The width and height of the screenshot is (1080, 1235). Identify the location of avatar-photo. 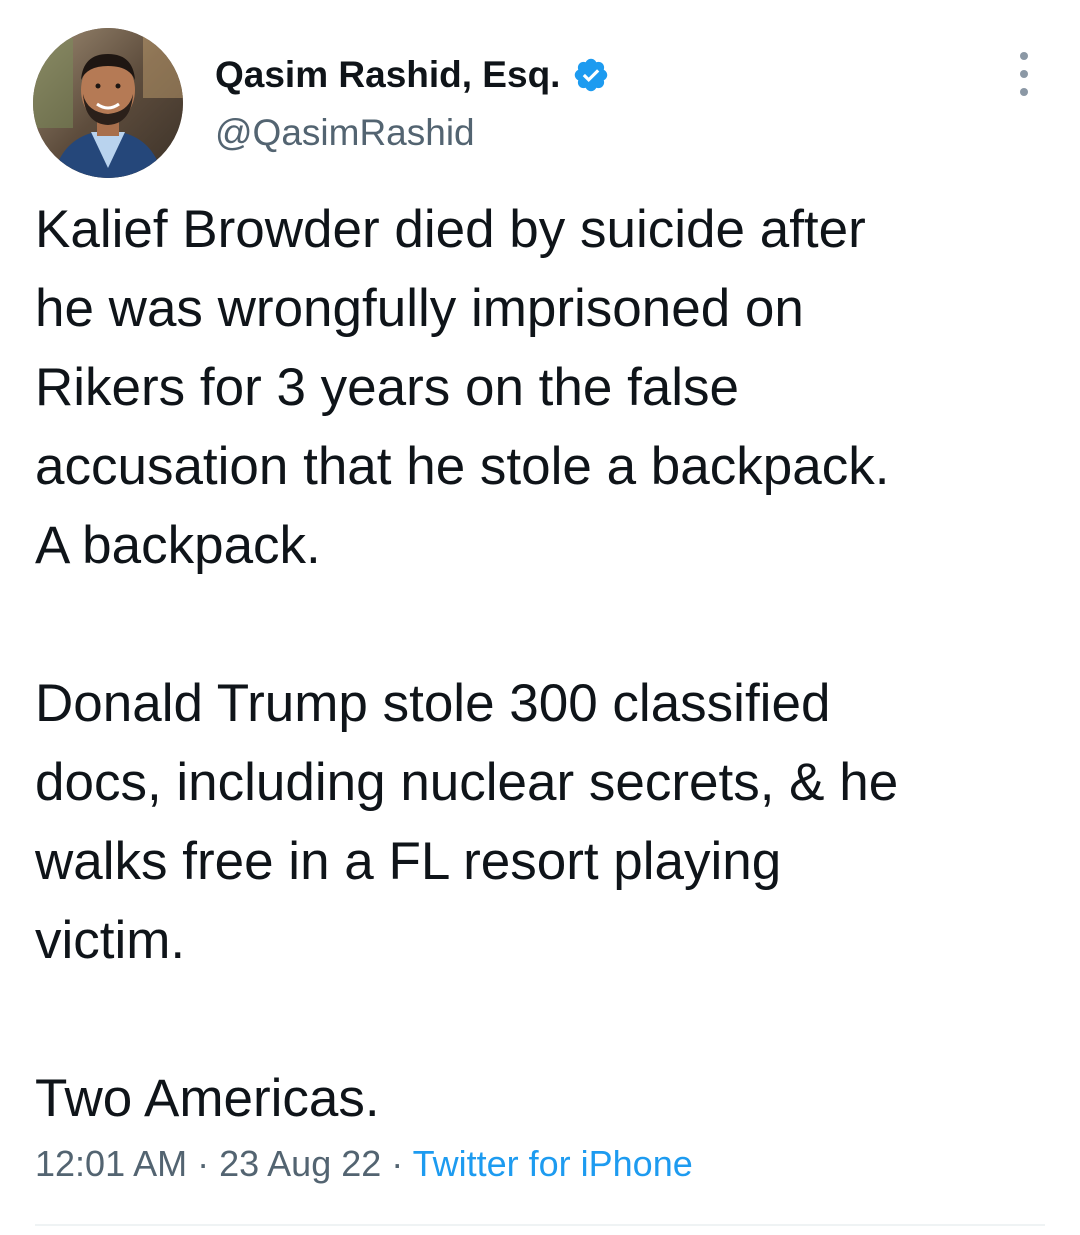
(108, 103).